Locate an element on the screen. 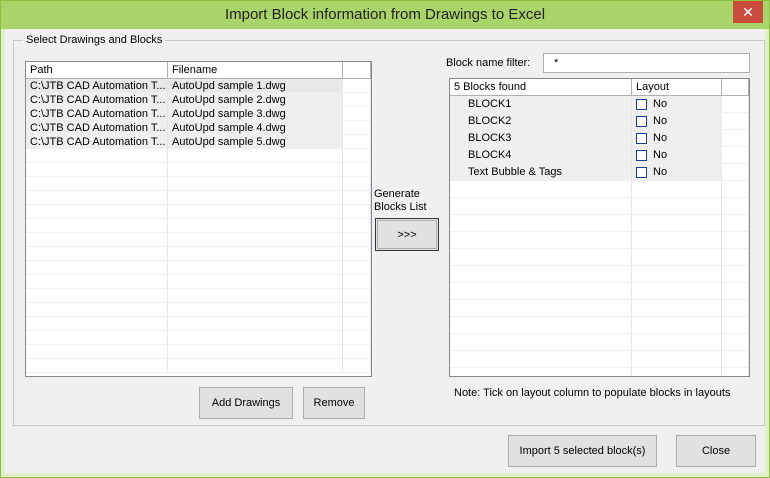 The width and height of the screenshot is (770, 478). column-header-blocks-found: 5 Blocks found is located at coordinates (541, 87).